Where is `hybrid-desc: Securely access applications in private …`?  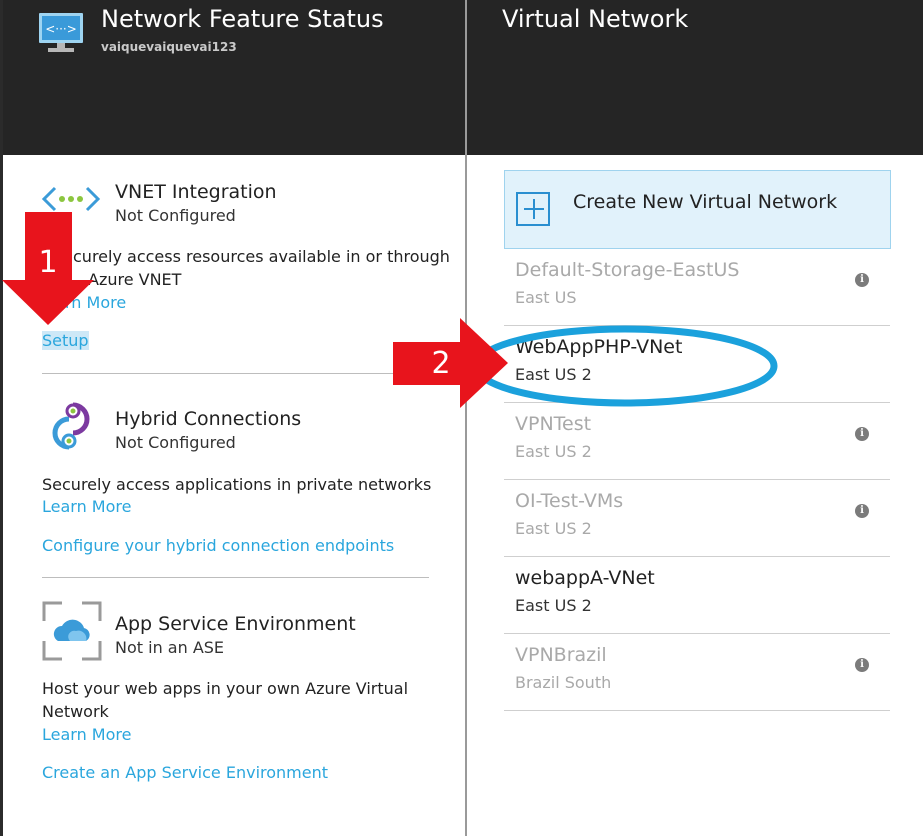
hybrid-desc: Securely access applications in private … is located at coordinates (237, 484).